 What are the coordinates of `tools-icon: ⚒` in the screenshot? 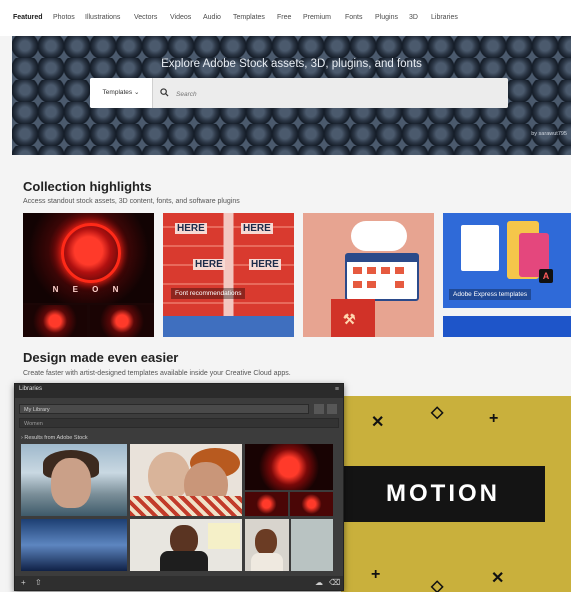 It's located at (349, 319).